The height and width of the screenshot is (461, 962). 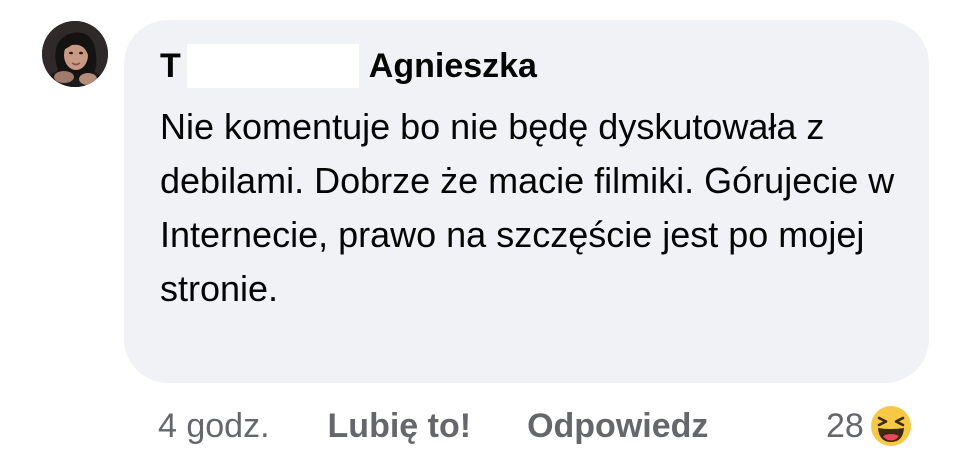 I want to click on comment-author: T Agnieszka, so click(x=348, y=66).